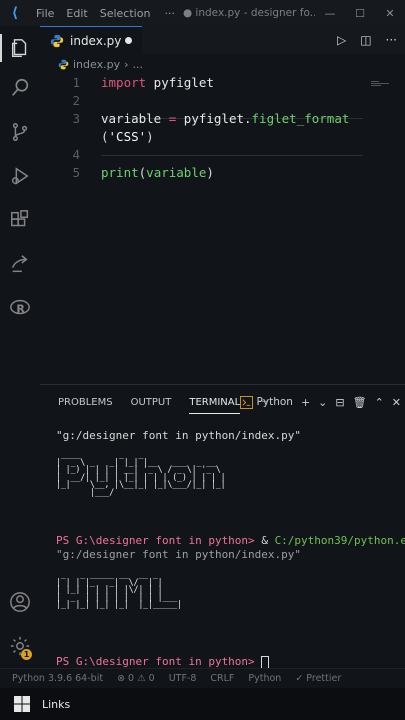 This screenshot has height=720, width=405. I want to click on code-text: ('CSS'), so click(127, 137).